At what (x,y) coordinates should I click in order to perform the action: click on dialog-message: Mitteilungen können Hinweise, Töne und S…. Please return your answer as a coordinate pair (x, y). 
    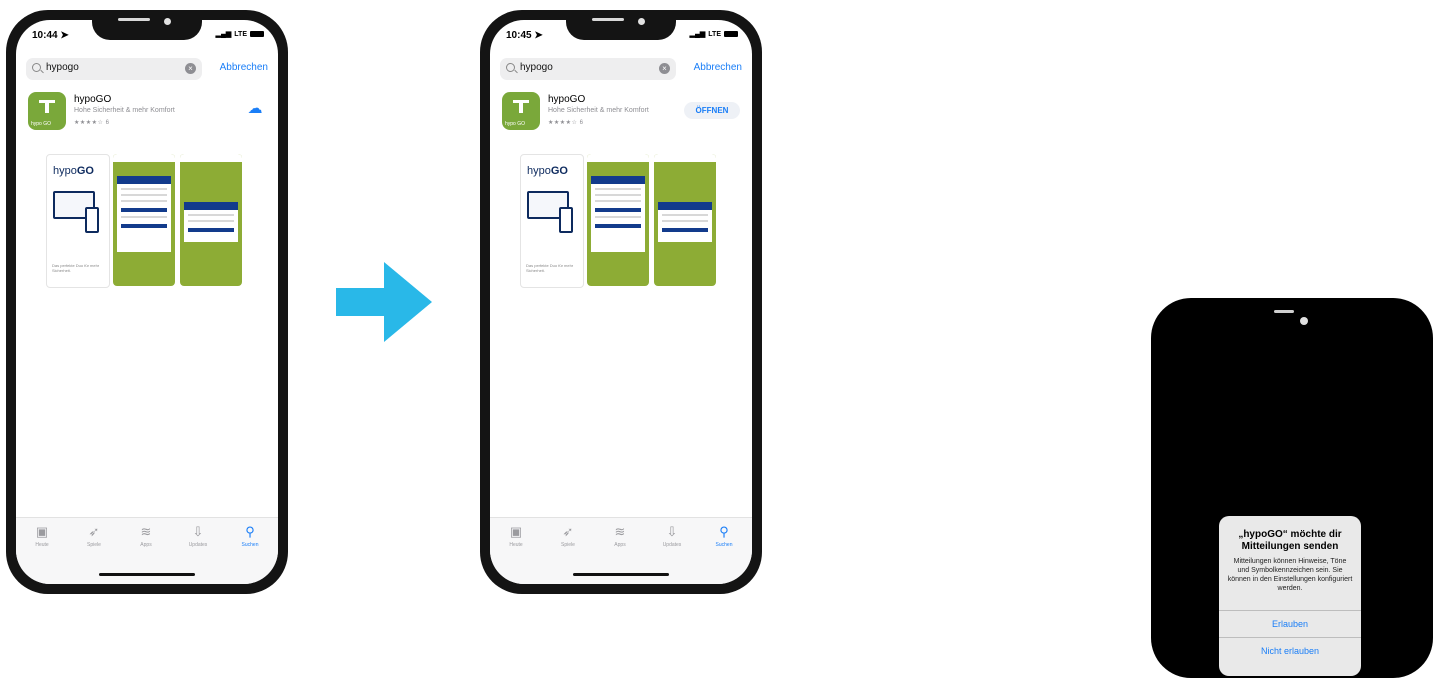
    Looking at the image, I should click on (1290, 575).